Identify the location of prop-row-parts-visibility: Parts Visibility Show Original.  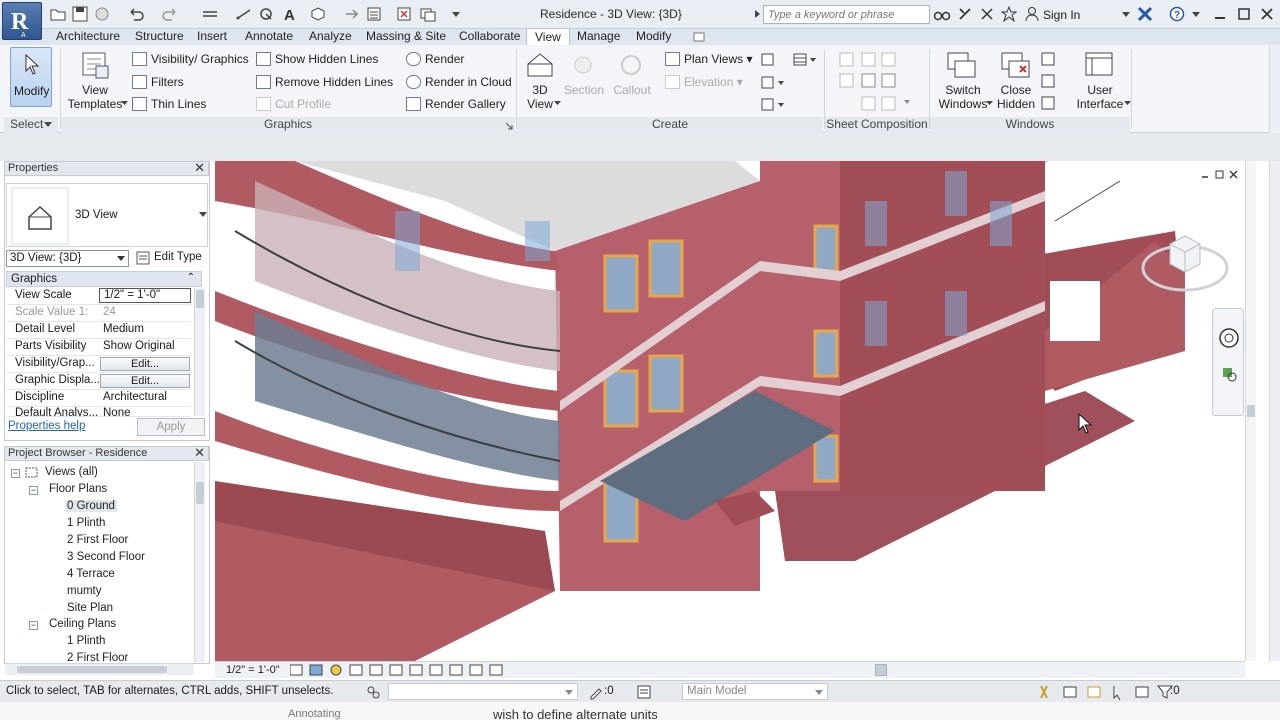
(99, 347).